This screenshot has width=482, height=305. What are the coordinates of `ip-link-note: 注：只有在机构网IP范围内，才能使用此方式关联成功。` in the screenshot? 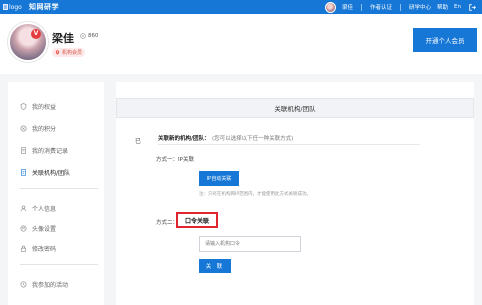 It's located at (255, 194).